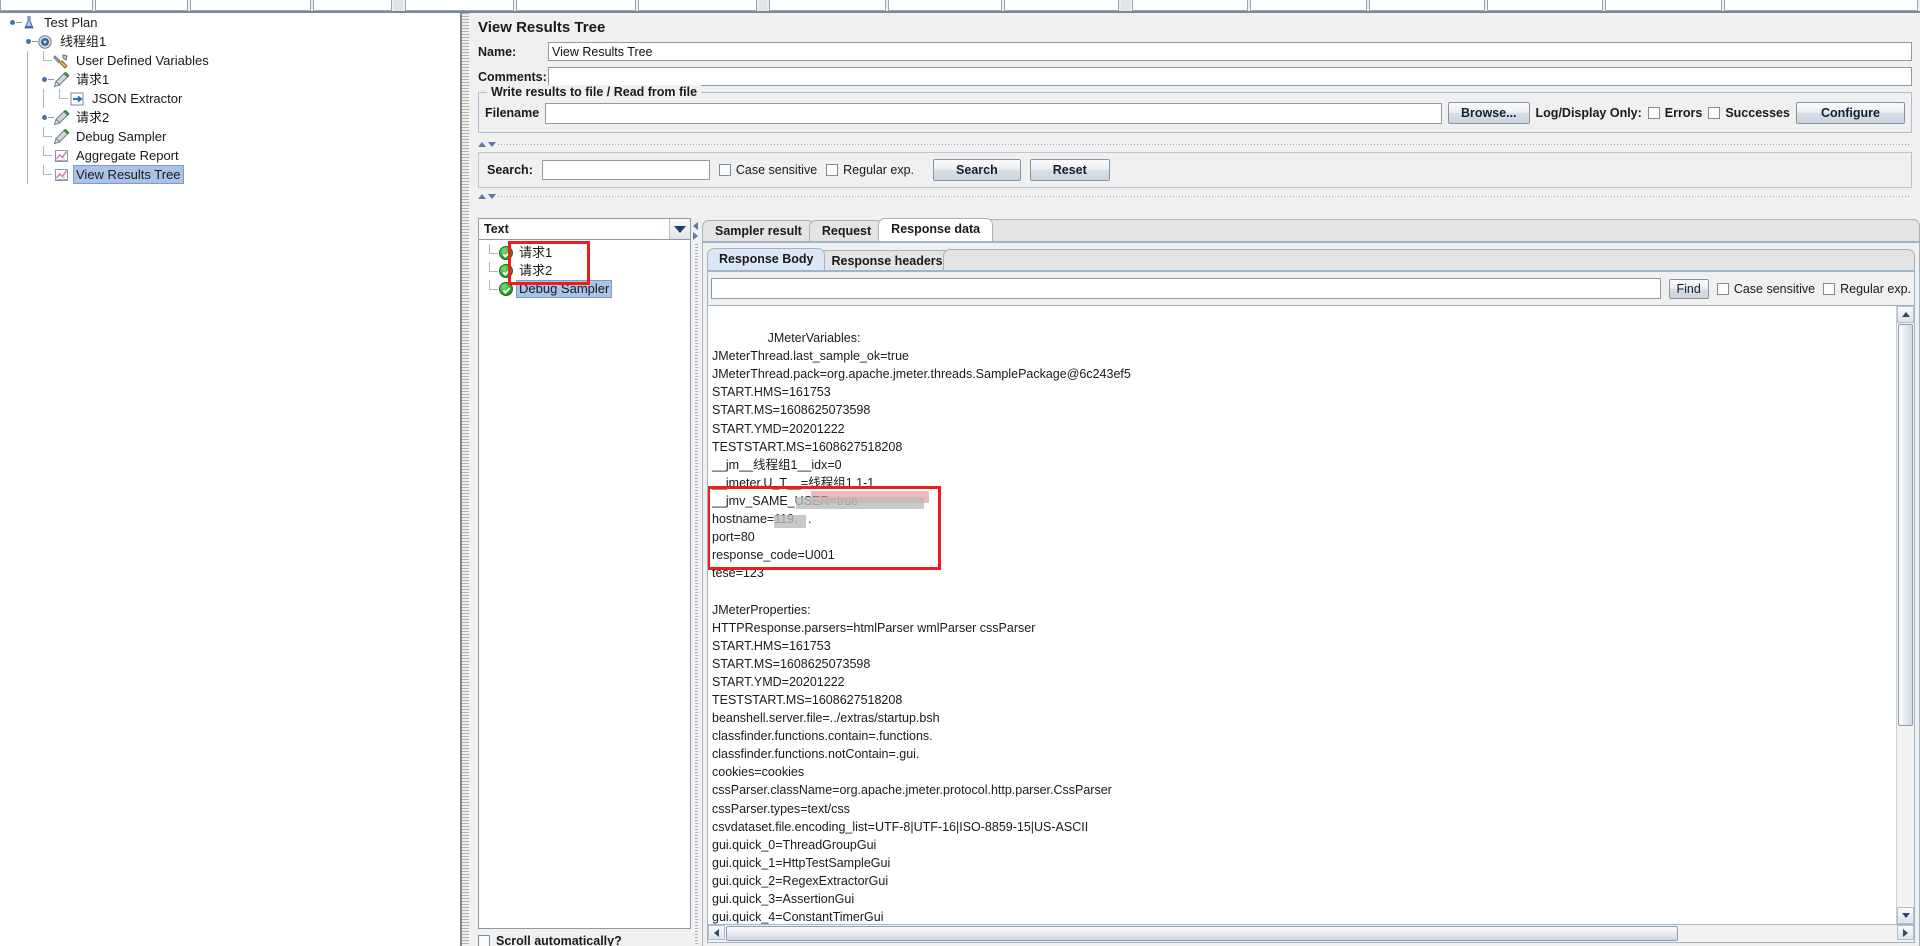 The width and height of the screenshot is (1920, 946). I want to click on search-input, so click(625, 170).